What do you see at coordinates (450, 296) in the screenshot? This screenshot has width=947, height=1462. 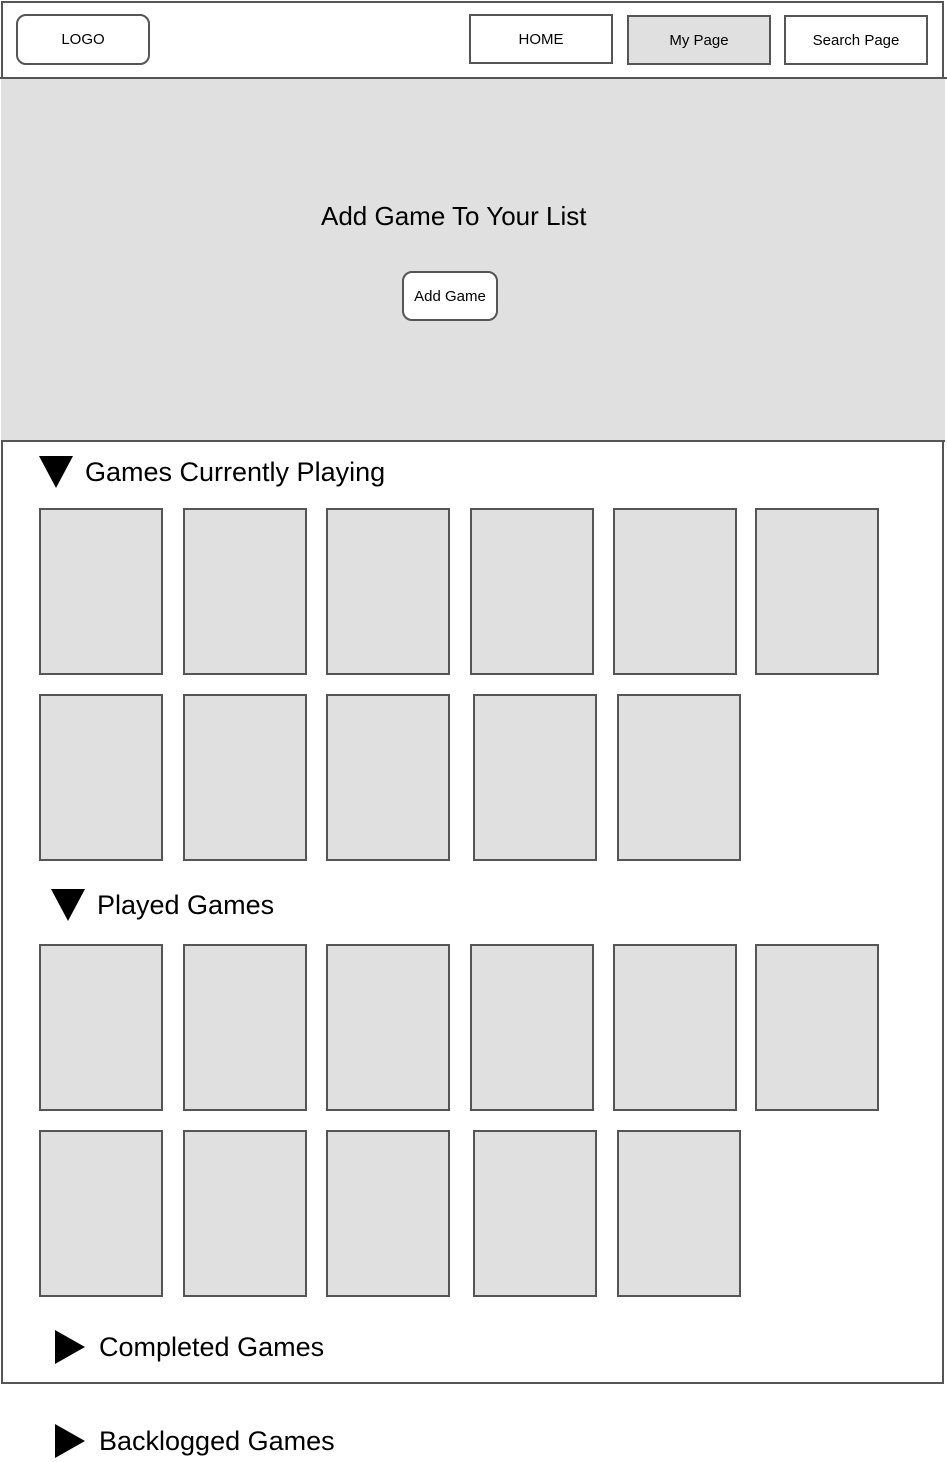 I see `add-game-button: Add Game` at bounding box center [450, 296].